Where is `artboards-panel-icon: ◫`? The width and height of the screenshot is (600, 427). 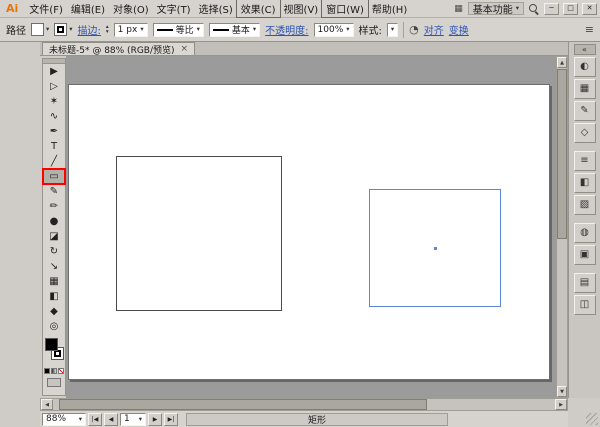 artboards-panel-icon: ◫ is located at coordinates (584, 304).